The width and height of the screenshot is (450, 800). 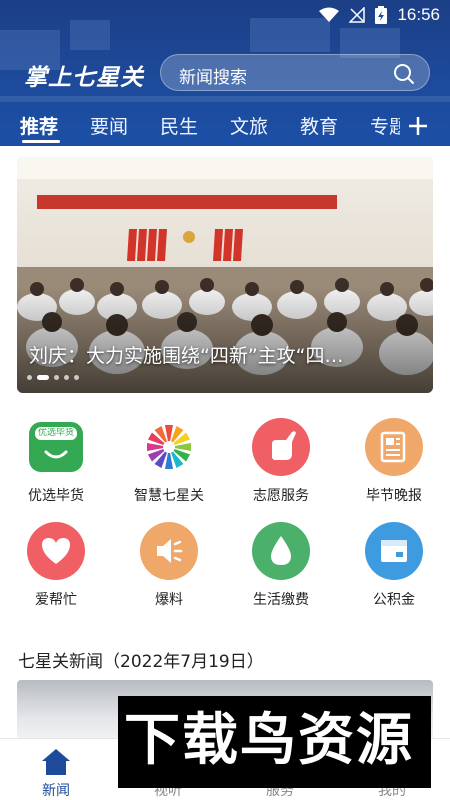 I want to click on banner-pagination, so click(x=53, y=377).